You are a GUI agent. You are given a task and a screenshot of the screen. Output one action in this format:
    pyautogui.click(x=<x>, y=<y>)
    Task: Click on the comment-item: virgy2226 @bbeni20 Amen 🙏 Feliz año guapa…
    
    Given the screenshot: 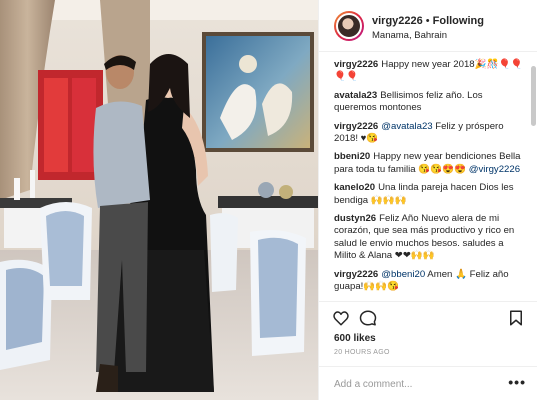 What is the action you would take?
    pyautogui.click(x=430, y=281)
    